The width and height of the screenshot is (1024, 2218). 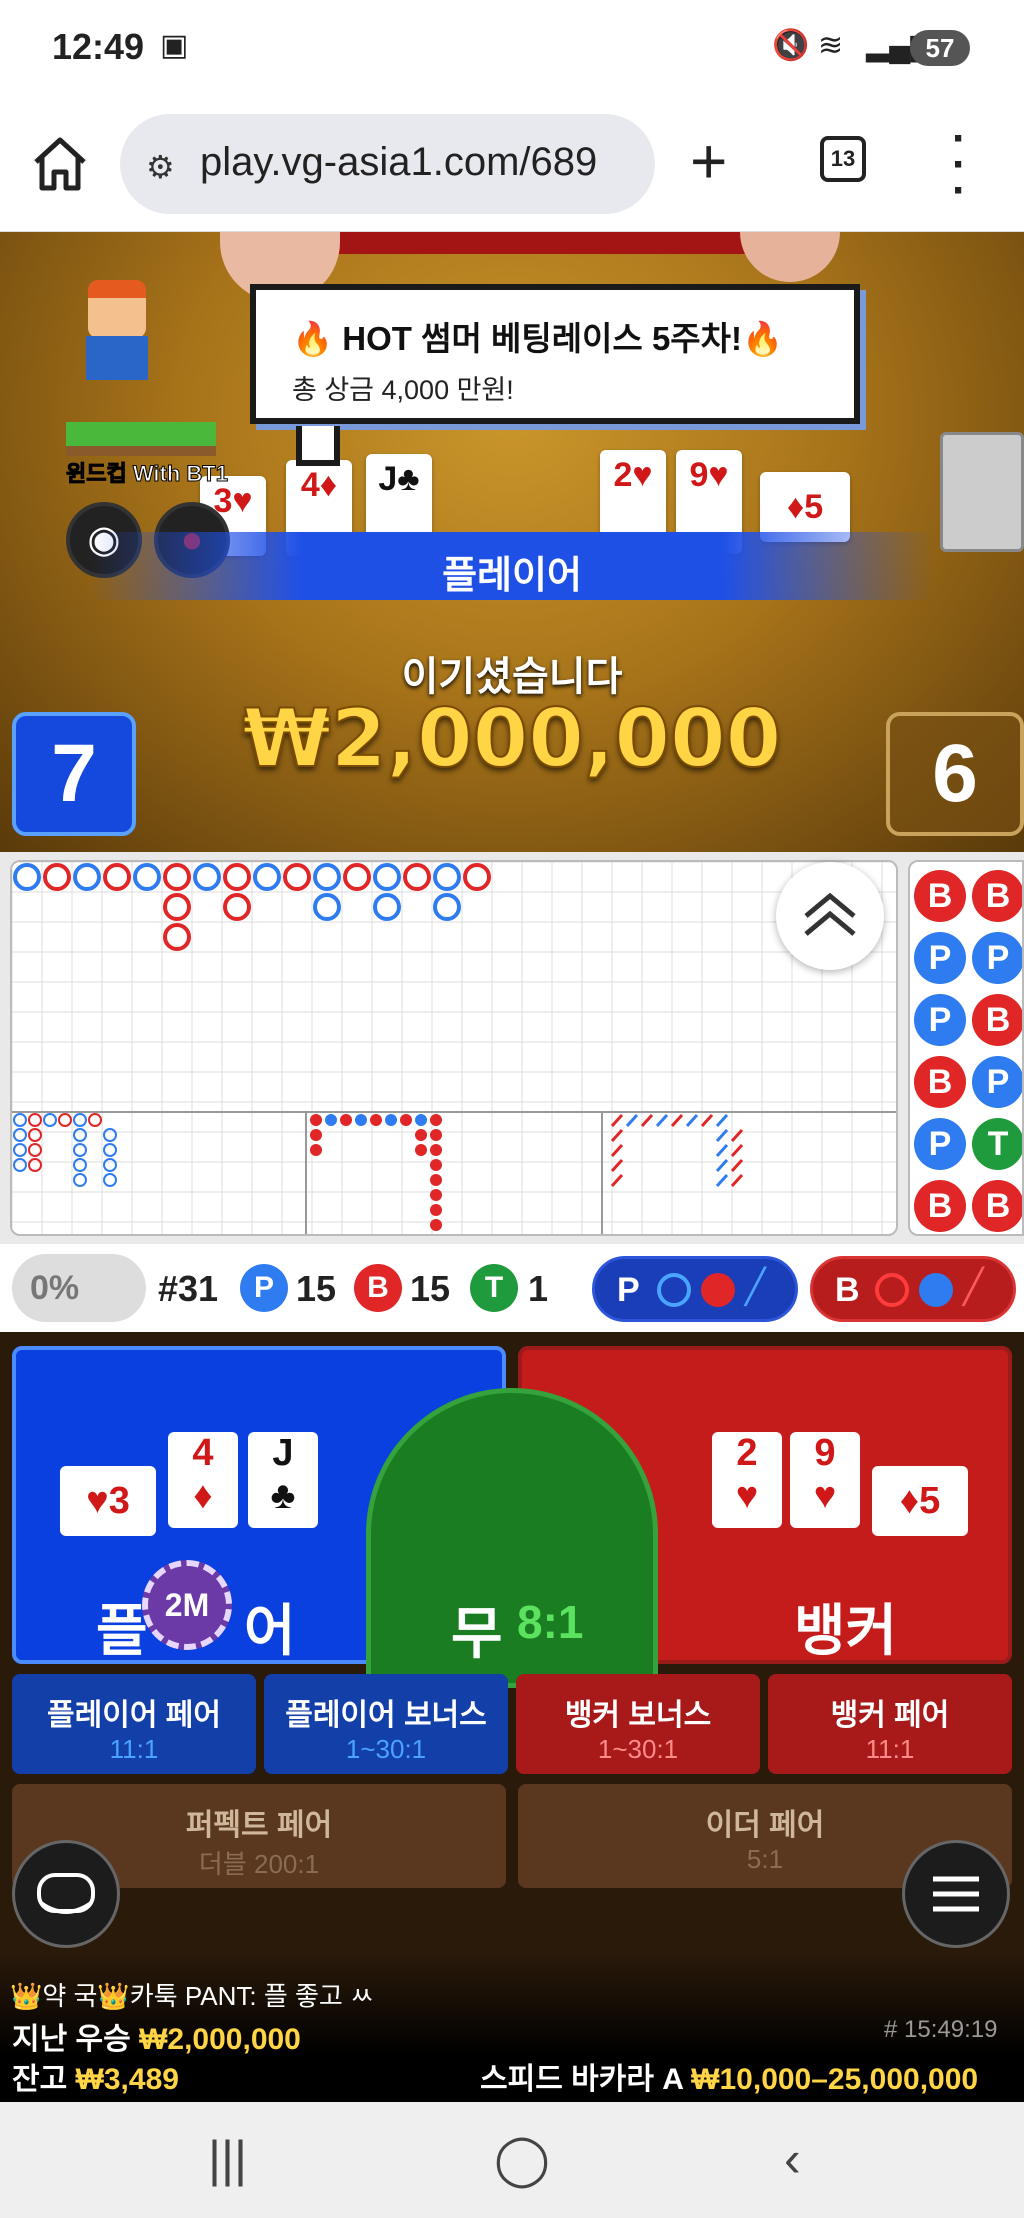 What do you see at coordinates (203, 1496) in the screenshot?
I see `card-suit: ♦` at bounding box center [203, 1496].